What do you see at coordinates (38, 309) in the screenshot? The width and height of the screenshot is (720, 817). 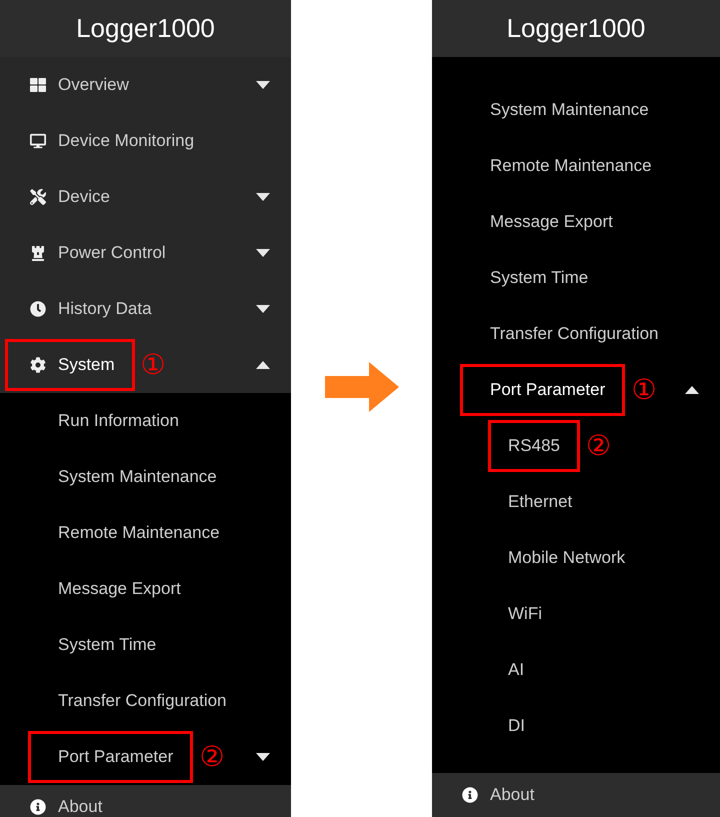 I see `clock-icon` at bounding box center [38, 309].